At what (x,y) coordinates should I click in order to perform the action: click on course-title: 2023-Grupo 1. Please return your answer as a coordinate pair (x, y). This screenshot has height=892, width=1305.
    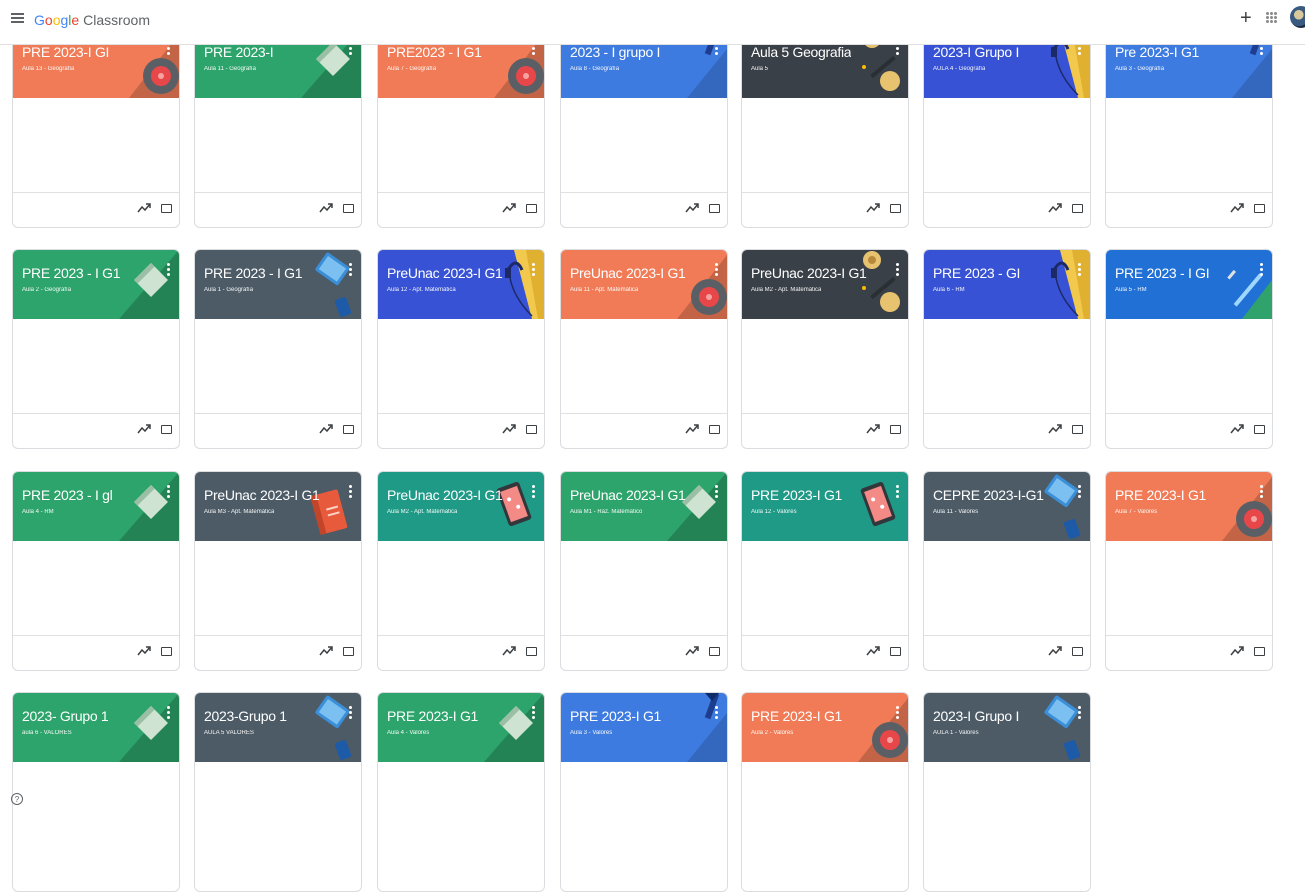
    Looking at the image, I should click on (245, 716).